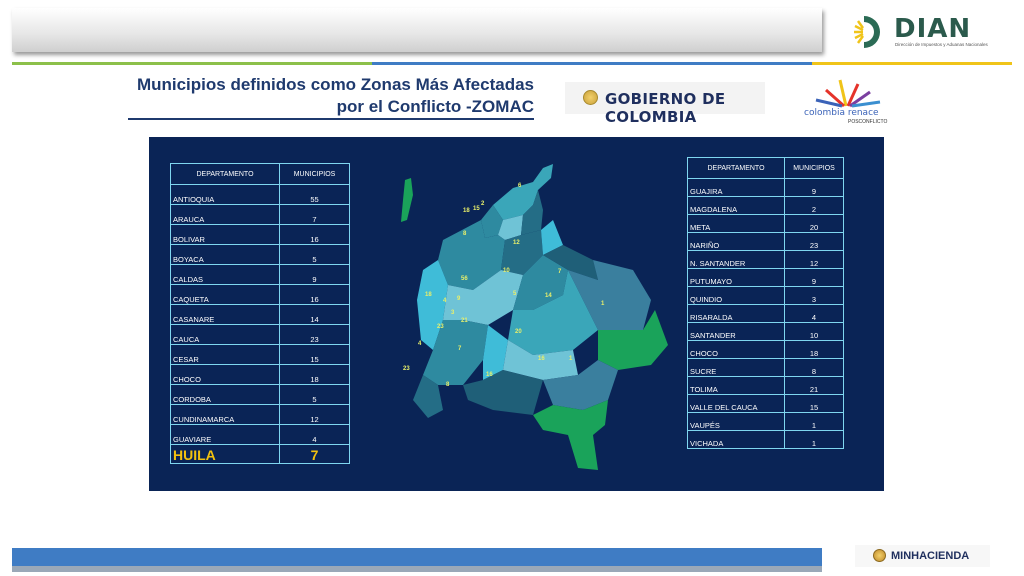  Describe the element at coordinates (814, 295) in the screenshot. I see `count-cell: 3` at that location.